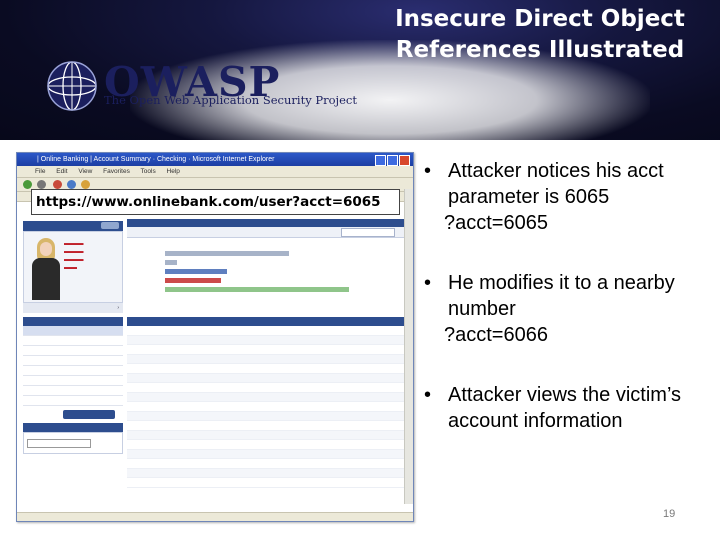 The image size is (720, 540). I want to click on page-number: 19, so click(669, 514).